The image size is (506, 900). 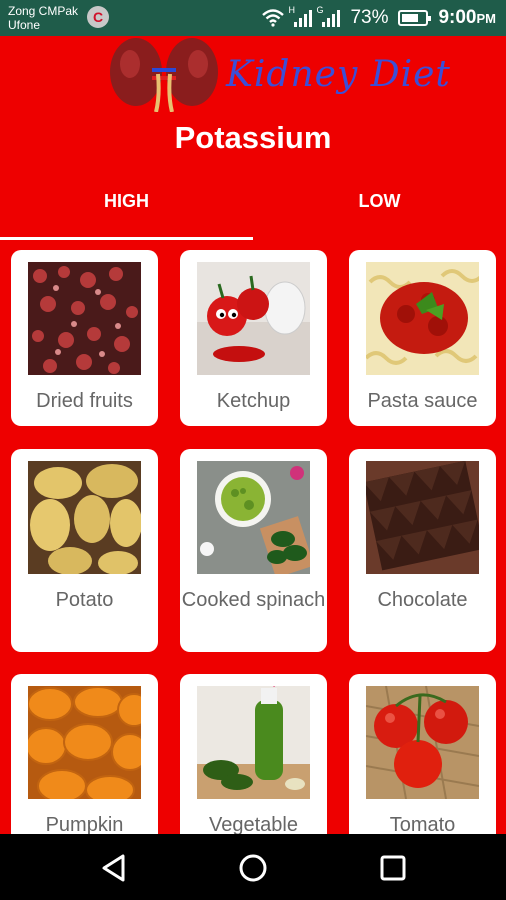 What do you see at coordinates (253, 137) in the screenshot?
I see `page-title: Potassium` at bounding box center [253, 137].